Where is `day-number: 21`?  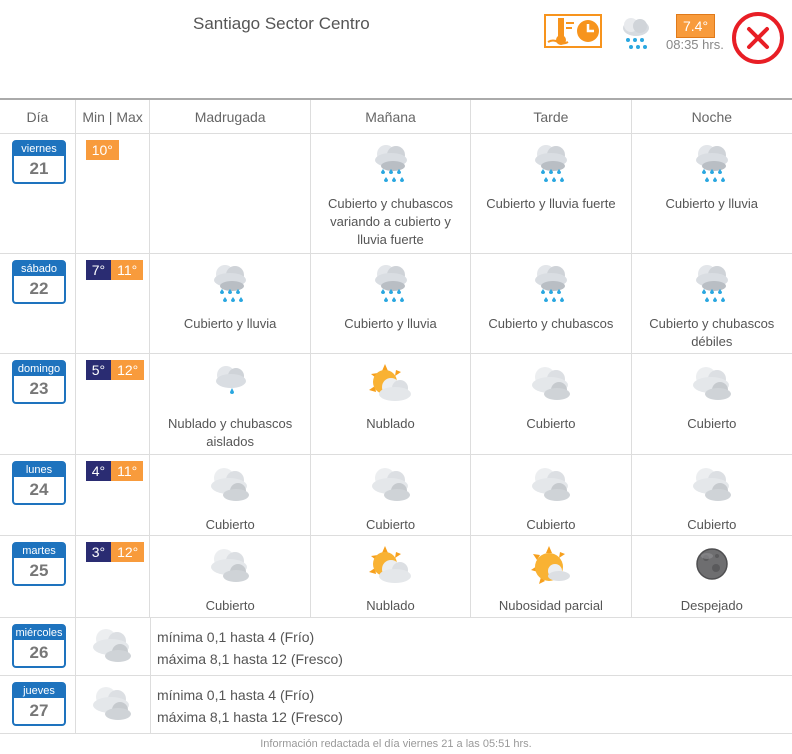 day-number: 21 is located at coordinates (39, 168).